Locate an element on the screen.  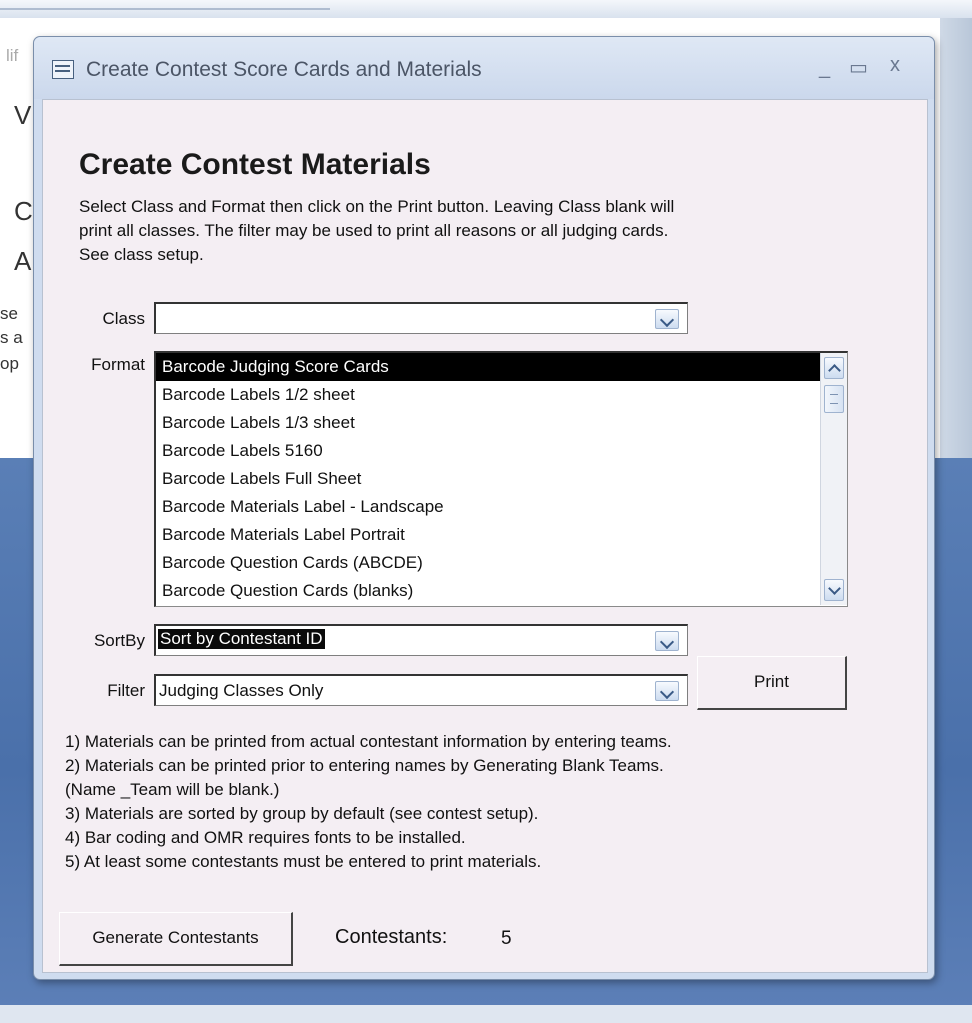
class-combobox is located at coordinates (421, 318).